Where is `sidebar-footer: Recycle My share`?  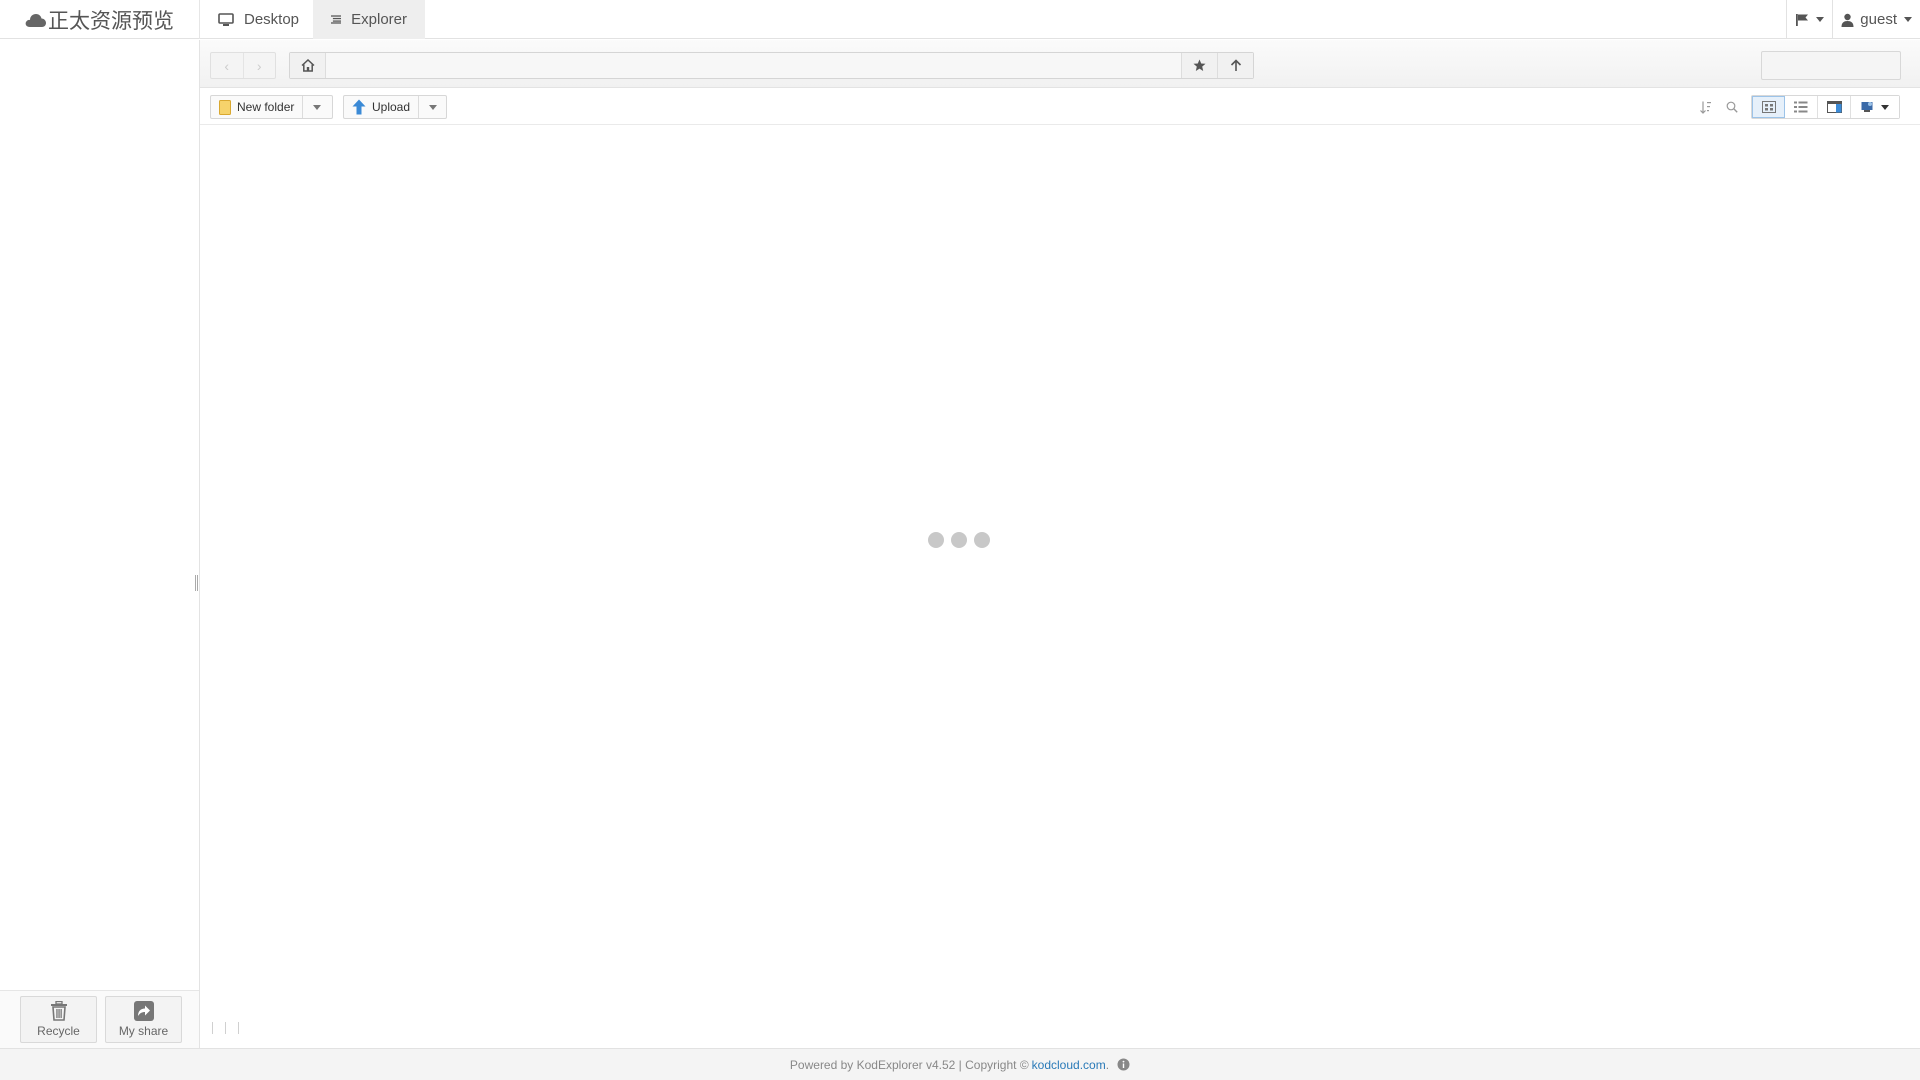 sidebar-footer: Recycle My share is located at coordinates (99, 1019).